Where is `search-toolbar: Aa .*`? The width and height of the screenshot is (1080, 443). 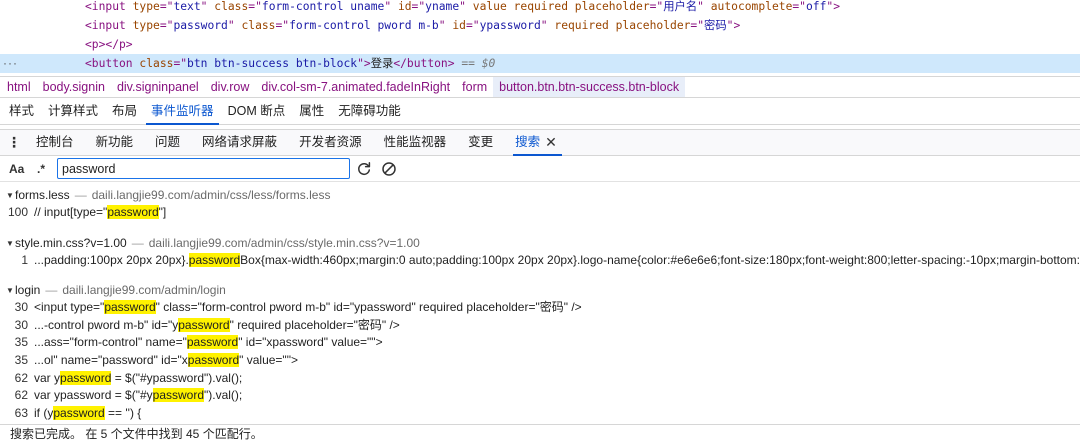 search-toolbar: Aa .* is located at coordinates (540, 169).